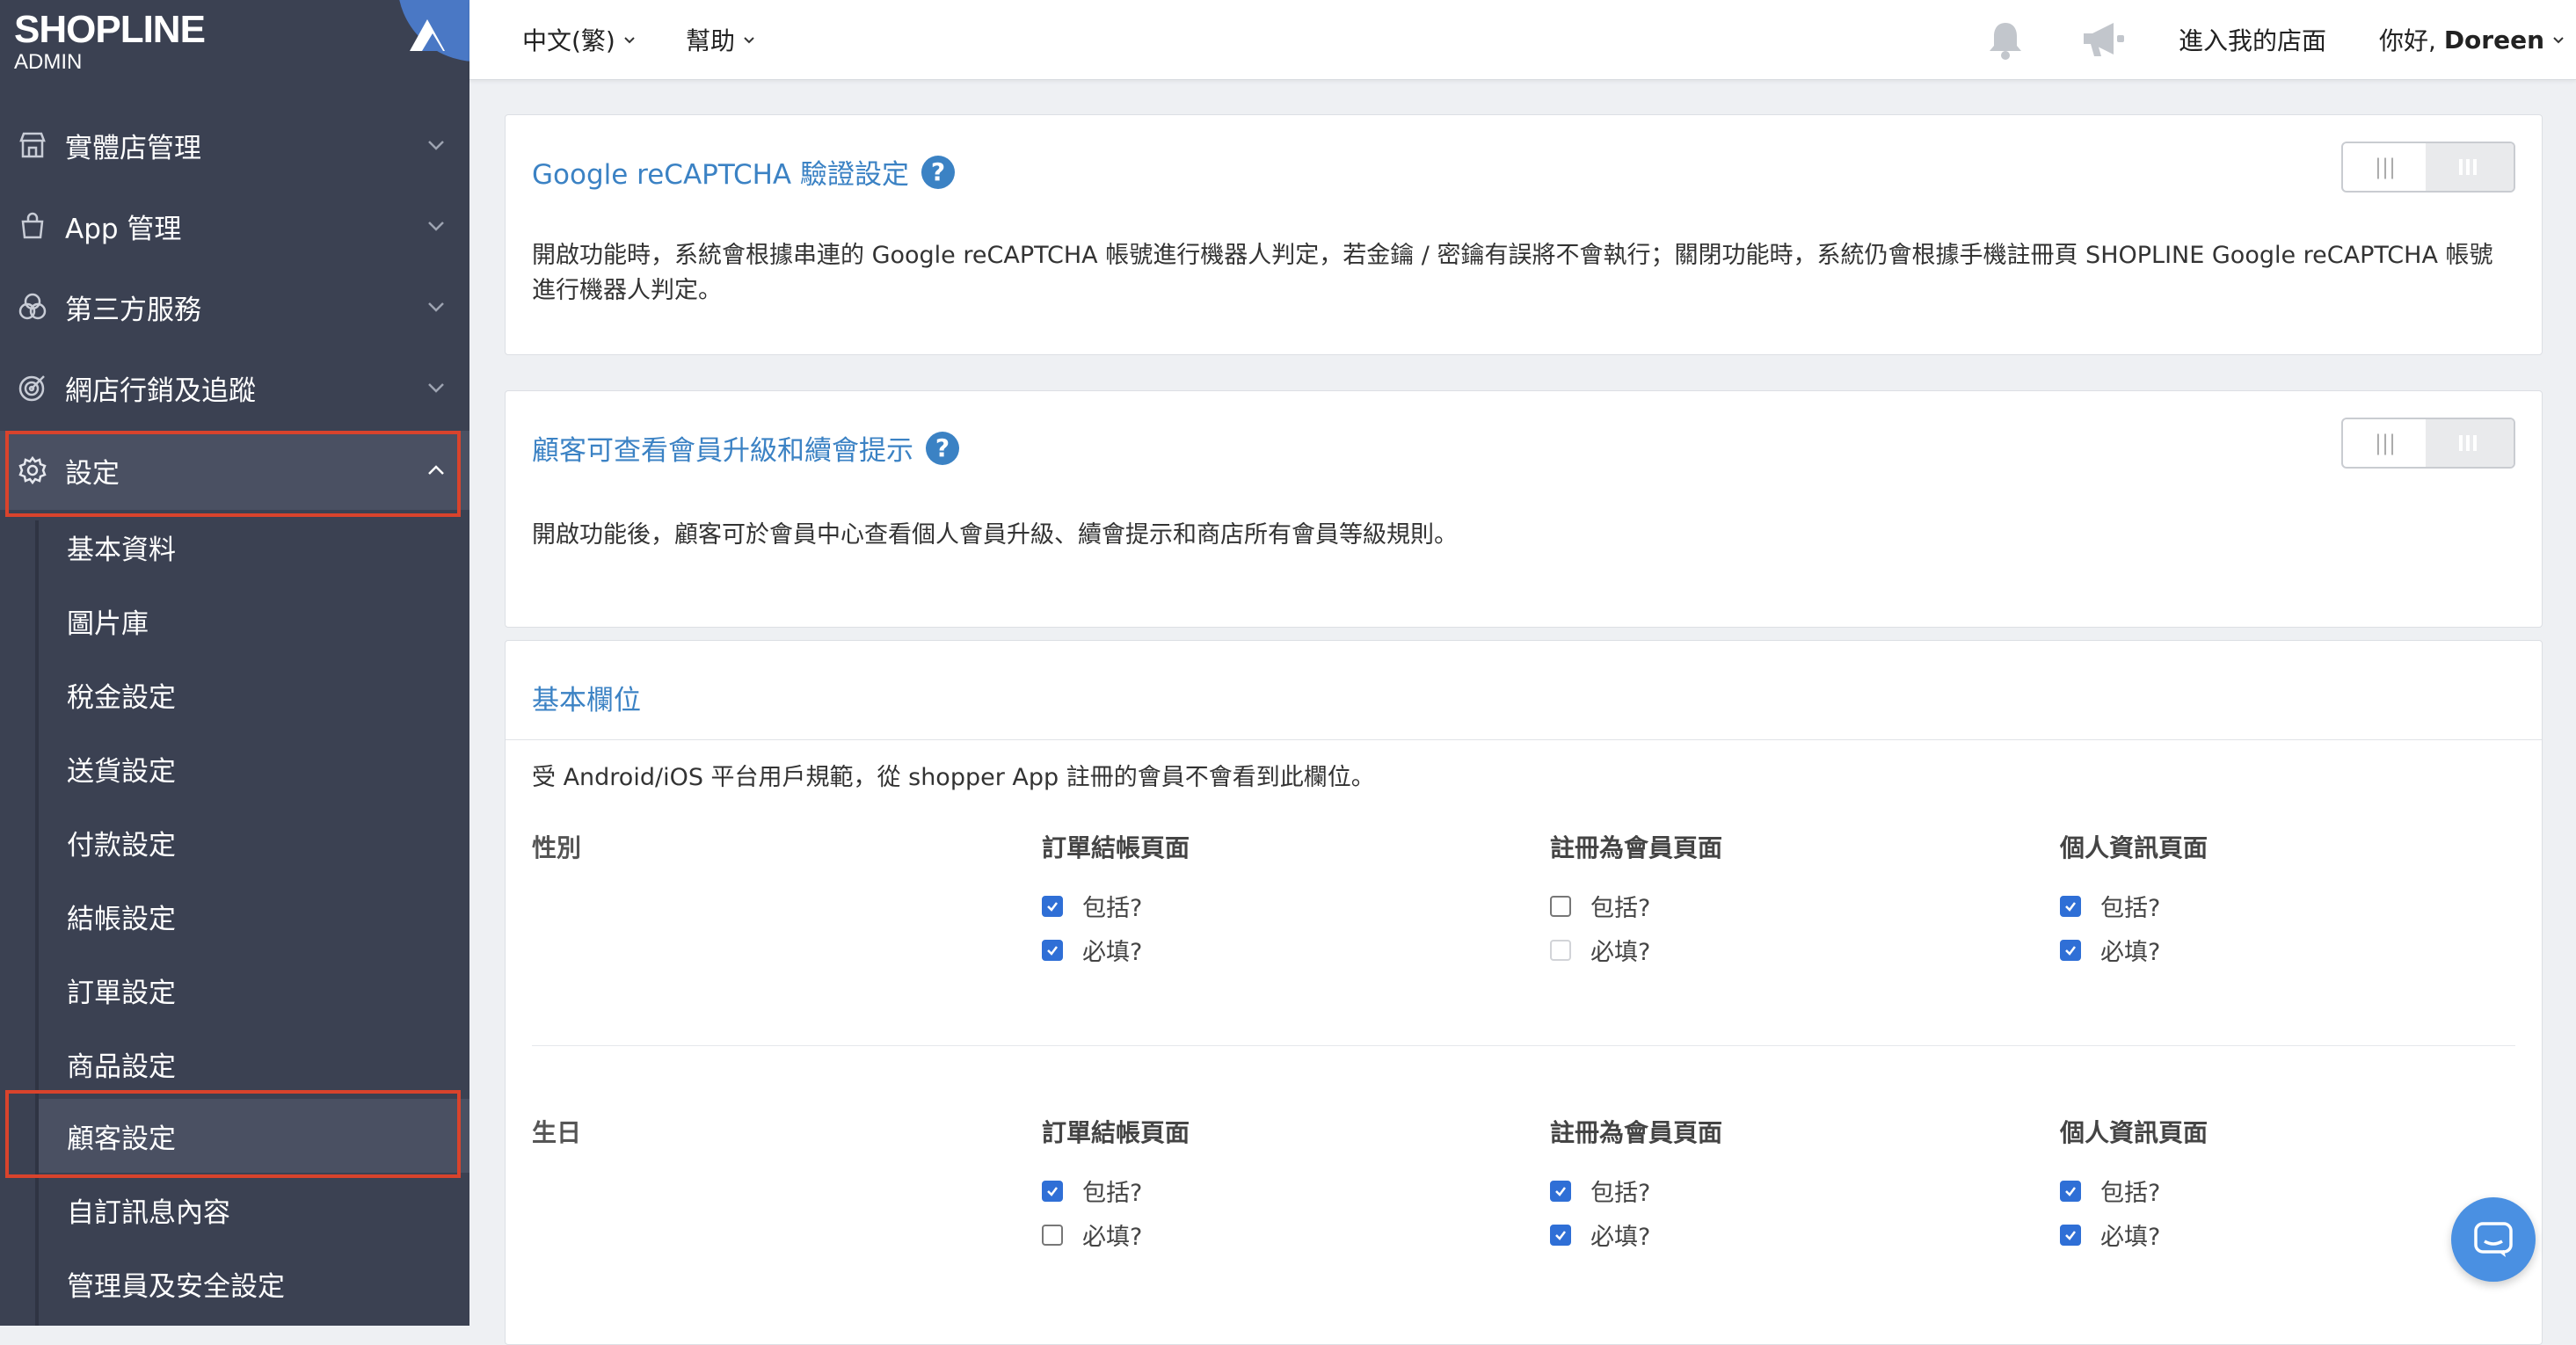 Image resolution: width=2576 pixels, height=1345 pixels. Describe the element at coordinates (254, 694) in the screenshot. I see `sidebar-subitem-tax: 稅金設定` at that location.